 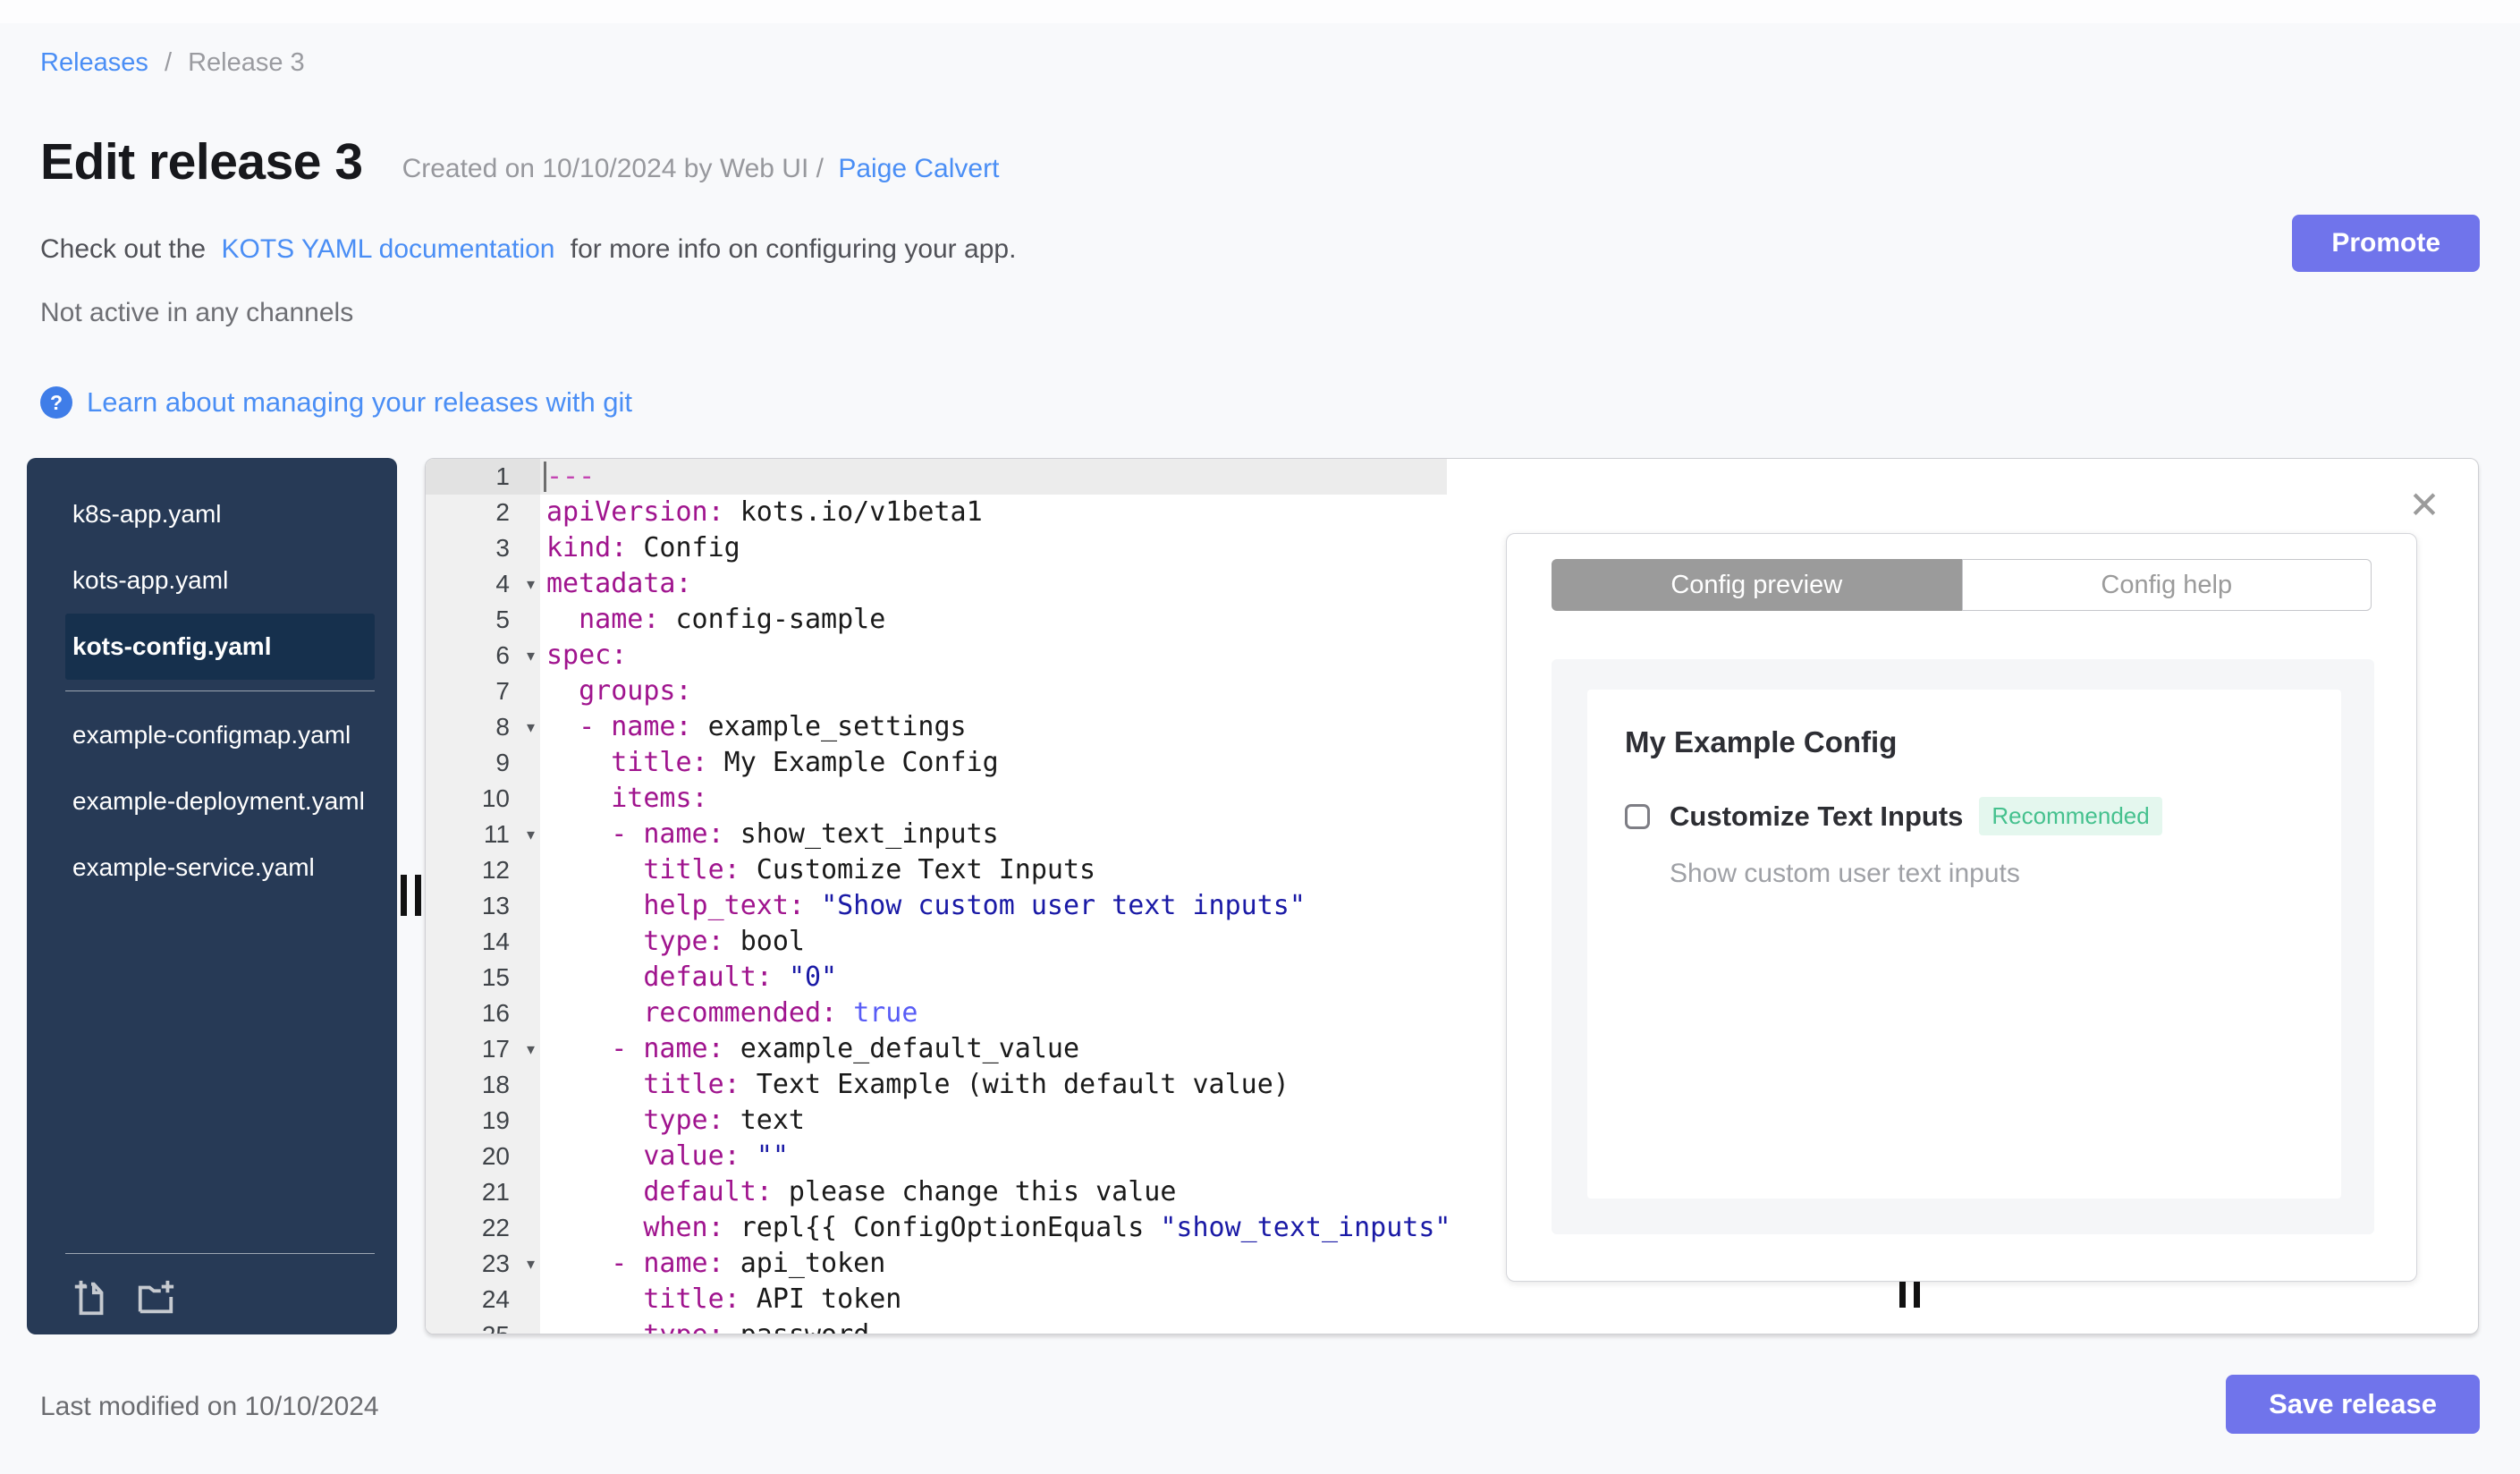 What do you see at coordinates (209, 1406) in the screenshot?
I see `last-modified-text: Last modified on 10/10/2024` at bounding box center [209, 1406].